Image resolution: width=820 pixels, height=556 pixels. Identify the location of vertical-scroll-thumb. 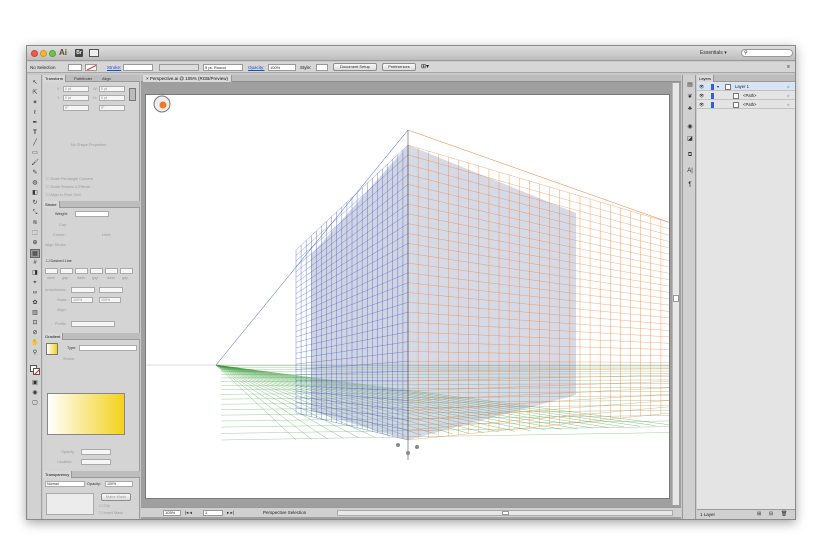
(676, 298).